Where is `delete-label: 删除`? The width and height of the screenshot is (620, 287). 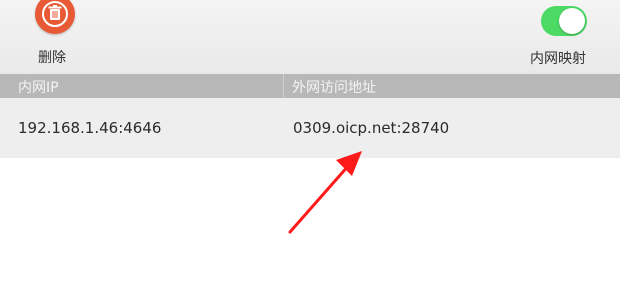 delete-label: 删除 is located at coordinates (52, 58).